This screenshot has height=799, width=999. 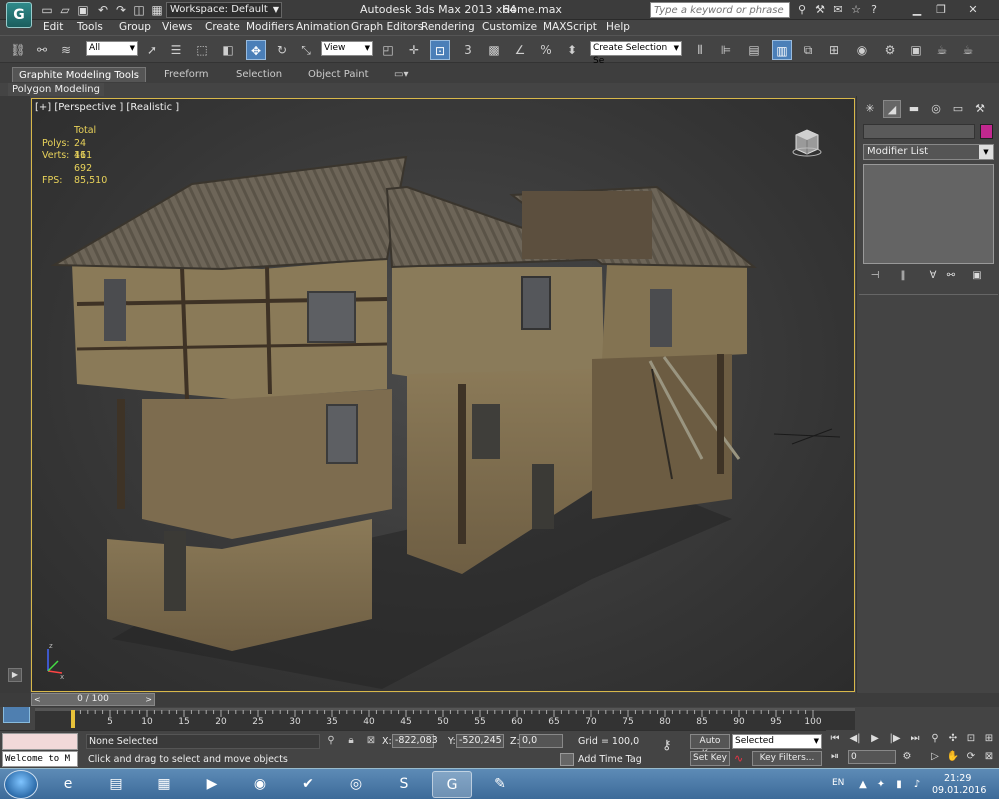 What do you see at coordinates (834, 50) in the screenshot?
I see `schematic-view-icon: ⊞` at bounding box center [834, 50].